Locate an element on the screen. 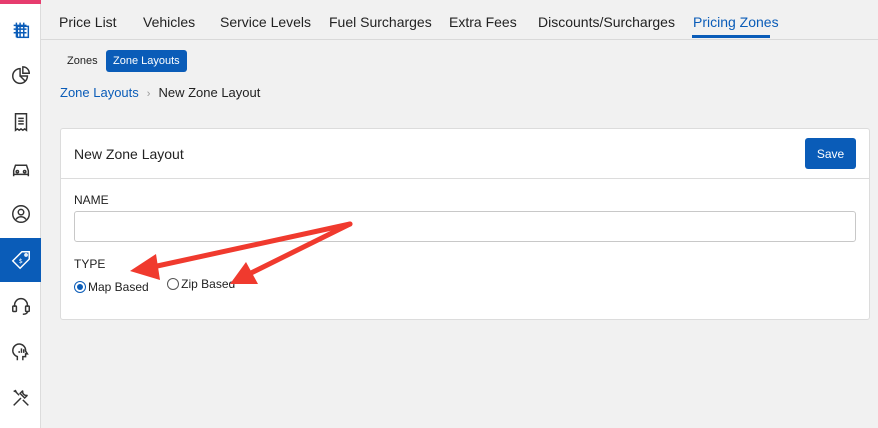 This screenshot has height=428, width=878. radio-zip-based-label: Zip Based is located at coordinates (208, 284).